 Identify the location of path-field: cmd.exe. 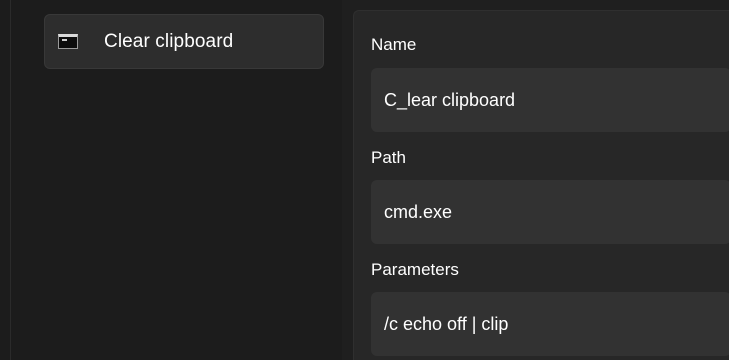
(550, 212).